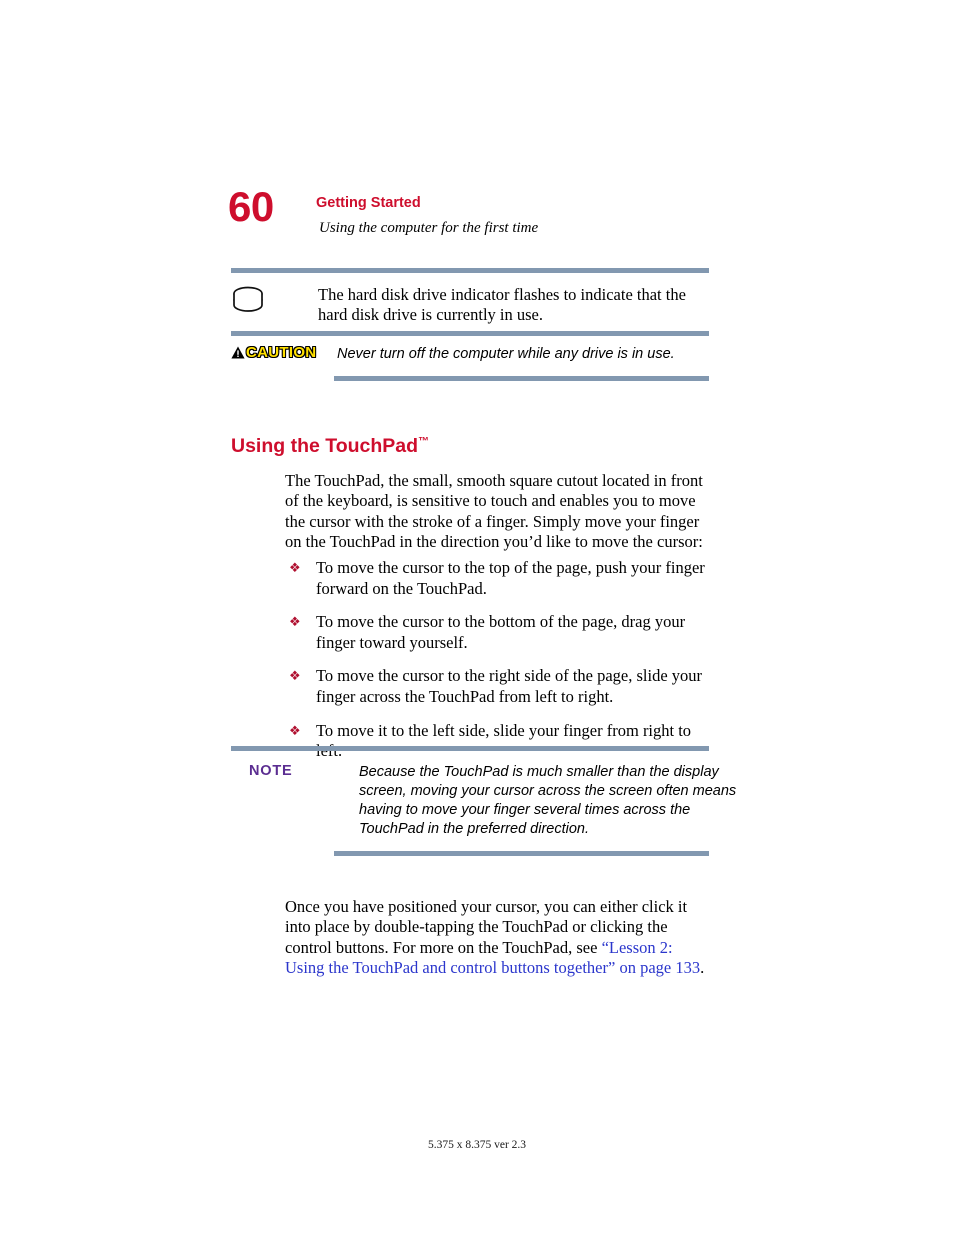  I want to click on warning-triangle-icon, so click(238, 352).